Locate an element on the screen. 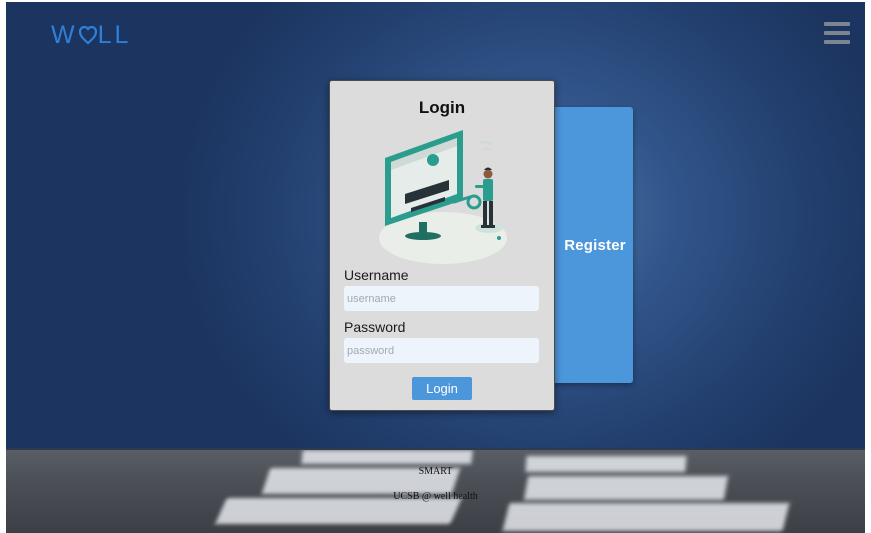 The image size is (871, 533). login-key-illustration is located at coordinates (443, 197).